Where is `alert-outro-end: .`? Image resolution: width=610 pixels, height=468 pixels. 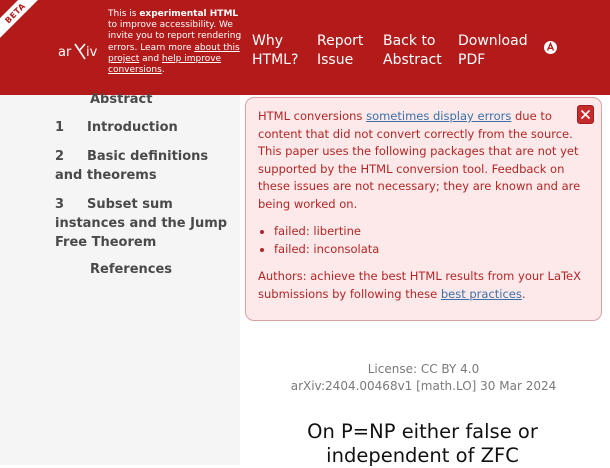
alert-outro-end: . is located at coordinates (523, 293).